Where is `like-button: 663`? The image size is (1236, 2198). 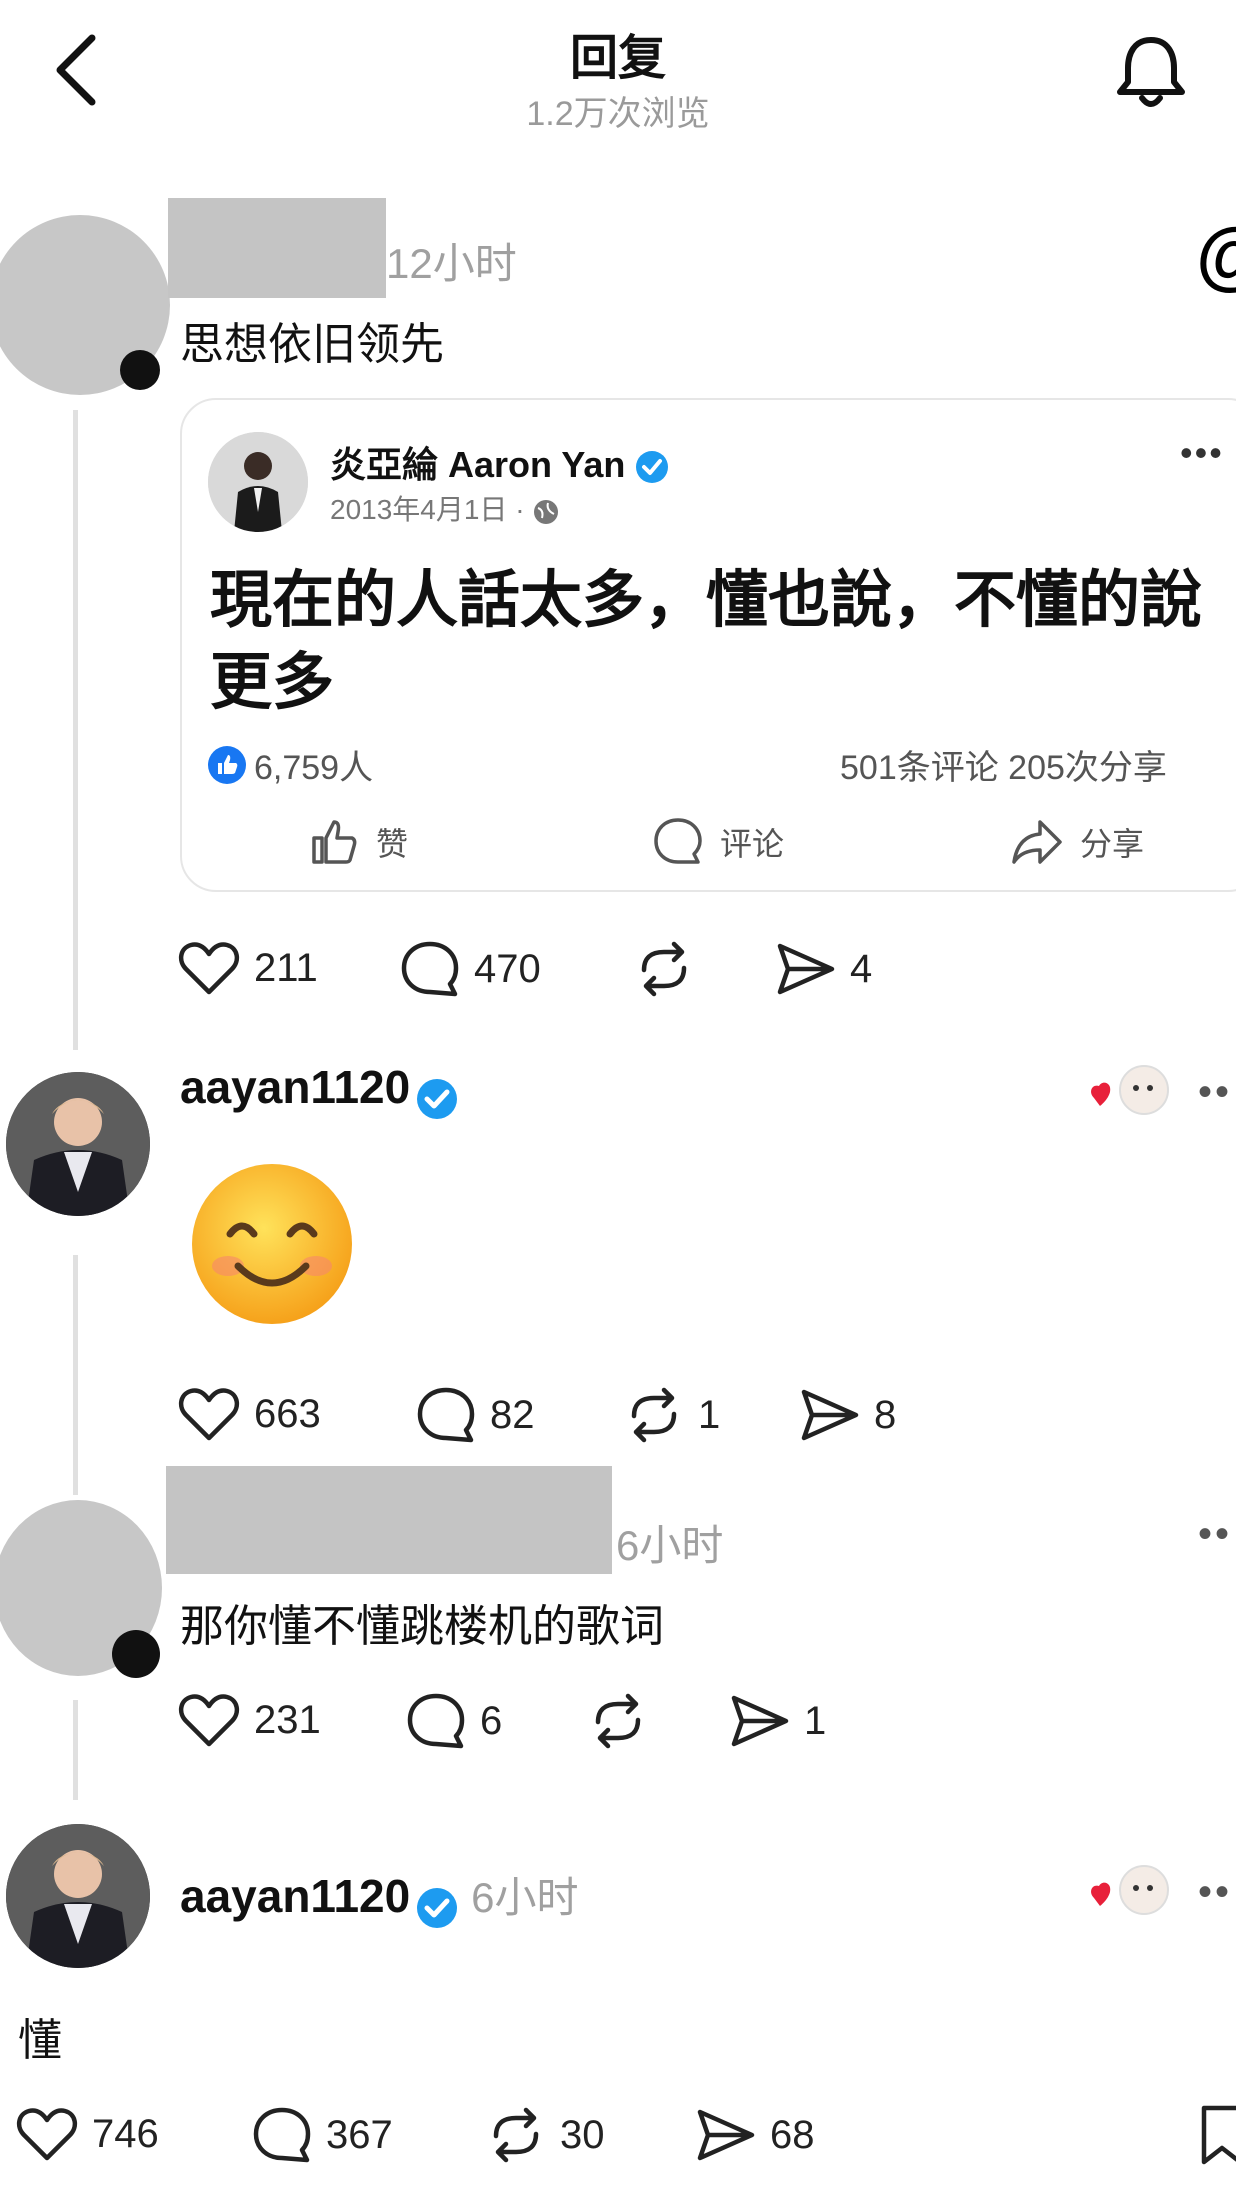 like-button: 663 is located at coordinates (249, 1414).